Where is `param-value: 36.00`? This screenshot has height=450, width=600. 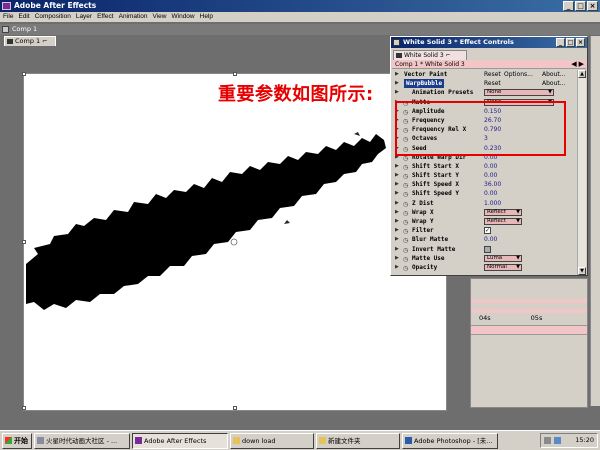
param-value: 36.00 is located at coordinates (492, 184).